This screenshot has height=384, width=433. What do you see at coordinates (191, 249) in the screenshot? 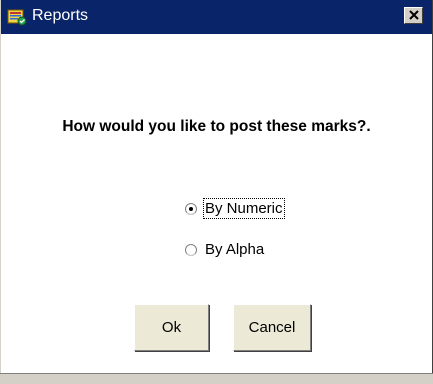
I see `radio-unselected-icon` at bounding box center [191, 249].